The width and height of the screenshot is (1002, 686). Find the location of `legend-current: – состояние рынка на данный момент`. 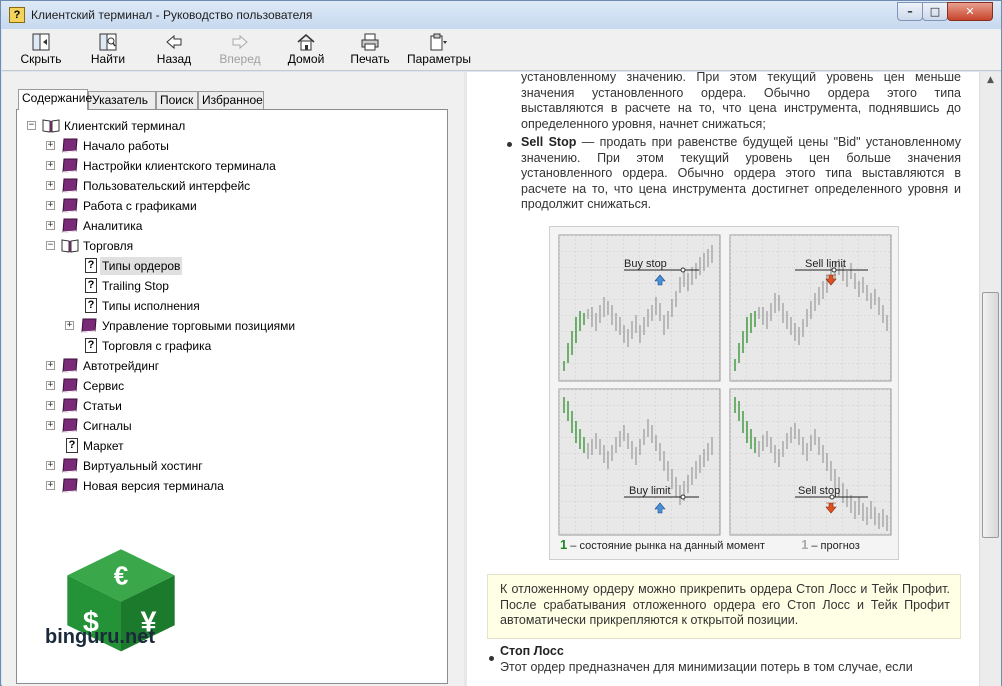

legend-current: – состояние рынка на данный момент is located at coordinates (666, 546).